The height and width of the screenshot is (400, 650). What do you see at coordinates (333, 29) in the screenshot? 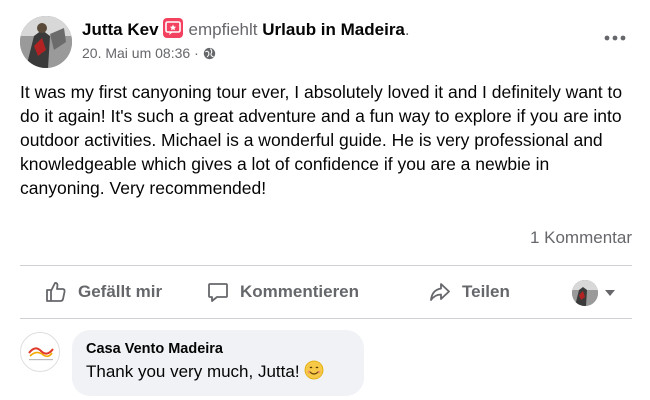
I see `page-name-link: Urlaub in Madeira` at bounding box center [333, 29].